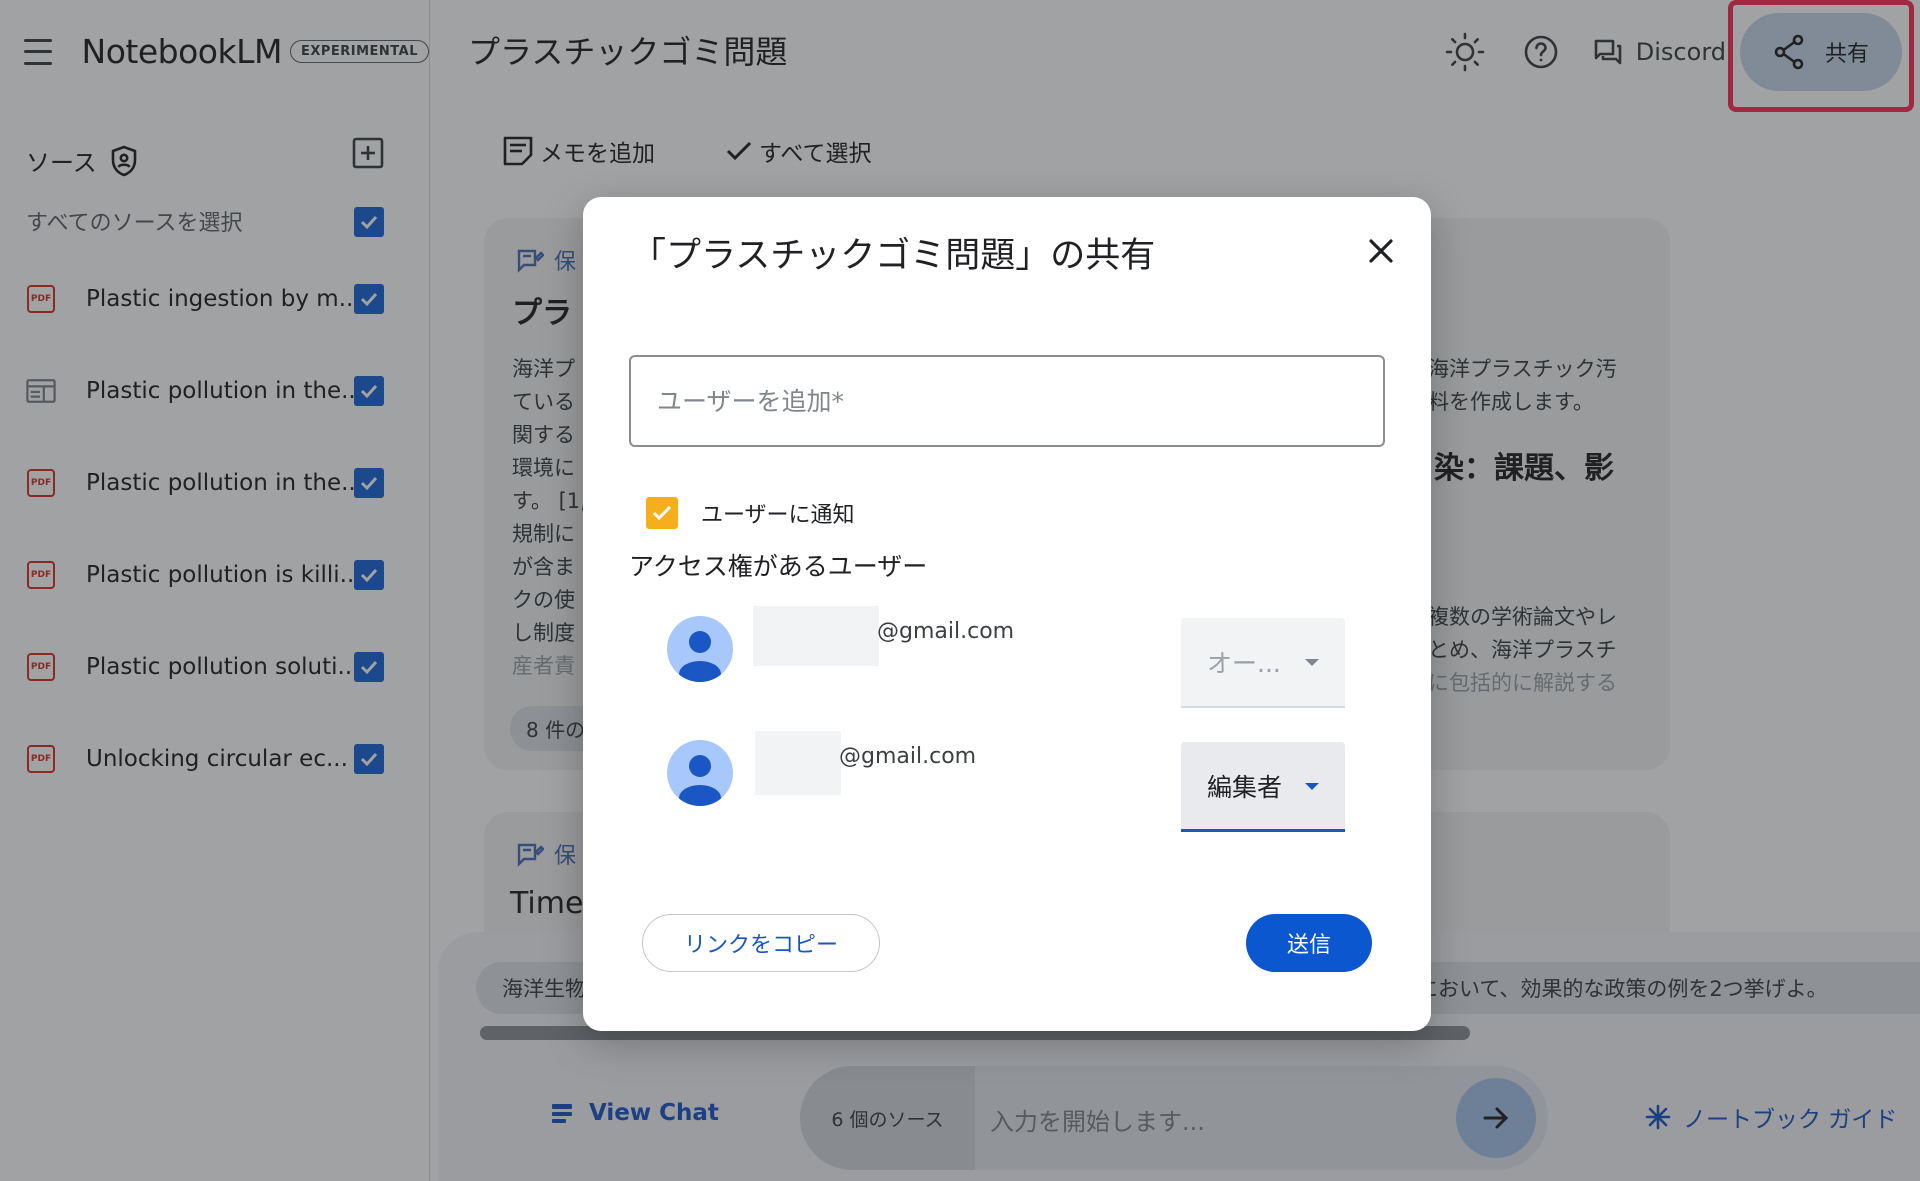 This screenshot has height=1181, width=1920. I want to click on send-button: 送信, so click(1309, 943).